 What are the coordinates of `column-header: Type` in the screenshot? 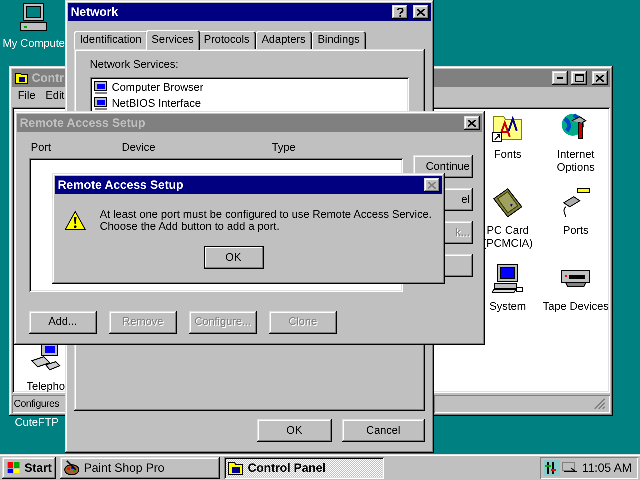 It's located at (284, 148).